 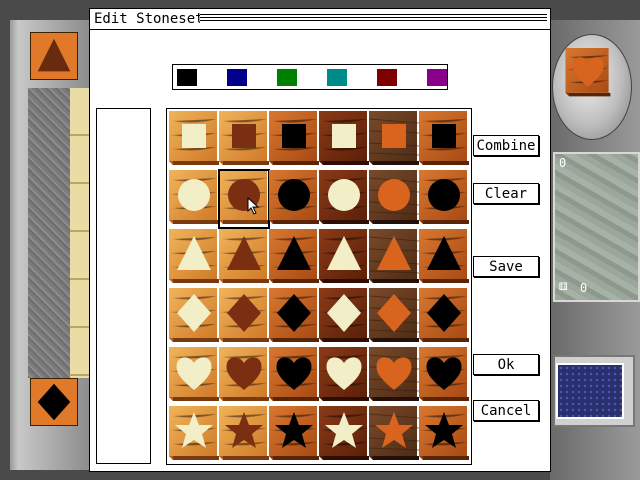 I want to click on color-swatch-purple, so click(x=437, y=77).